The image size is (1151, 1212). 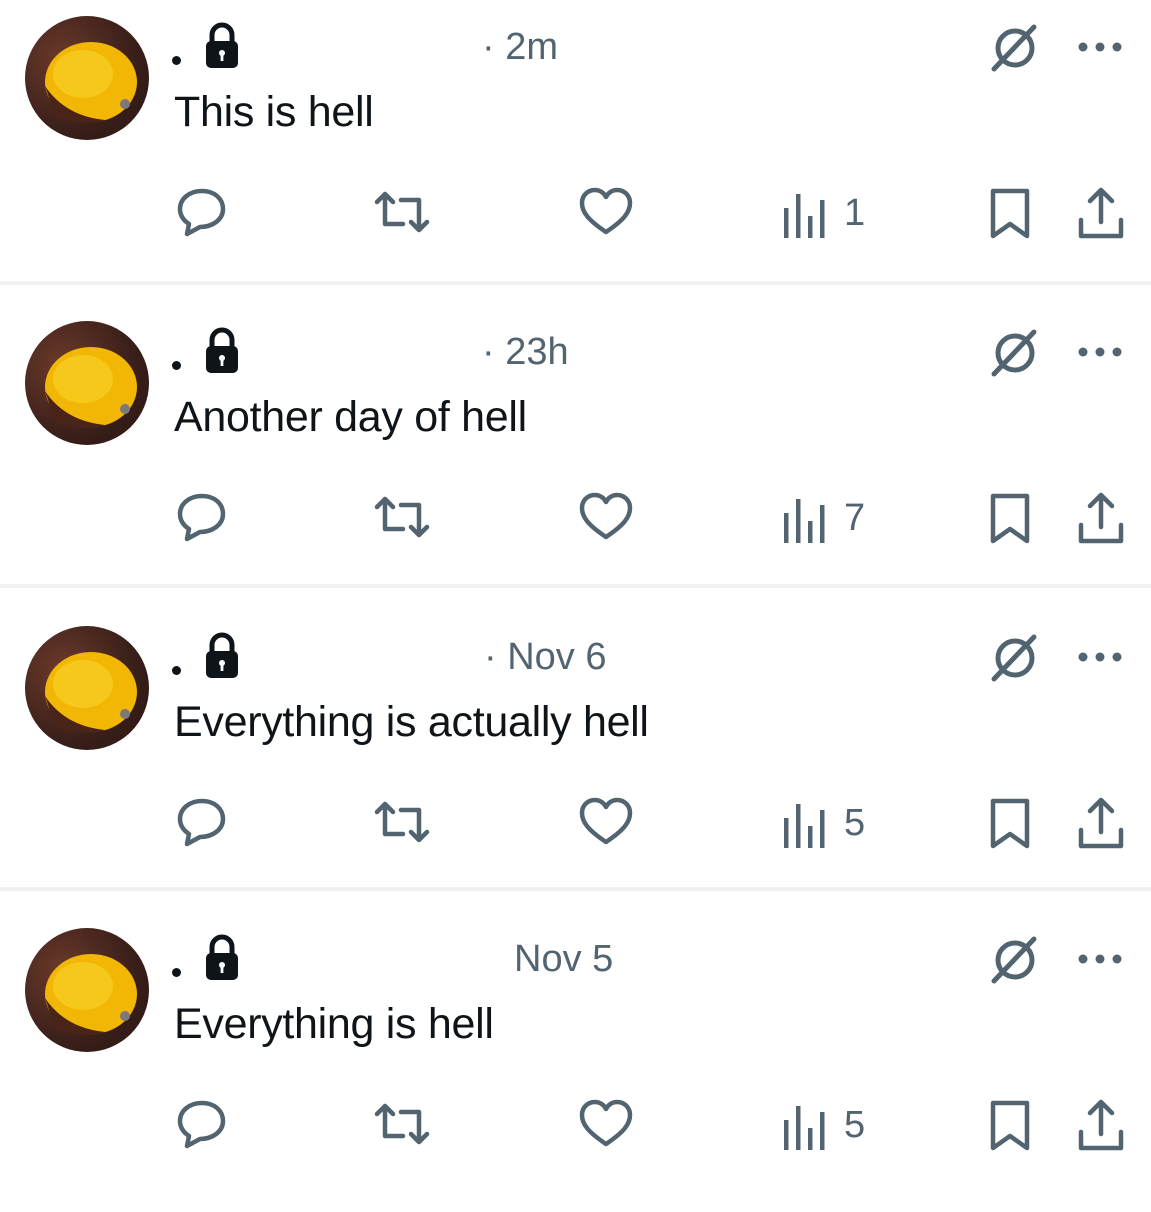 What do you see at coordinates (411, 722) in the screenshot?
I see `post-text: Everything is actually hell` at bounding box center [411, 722].